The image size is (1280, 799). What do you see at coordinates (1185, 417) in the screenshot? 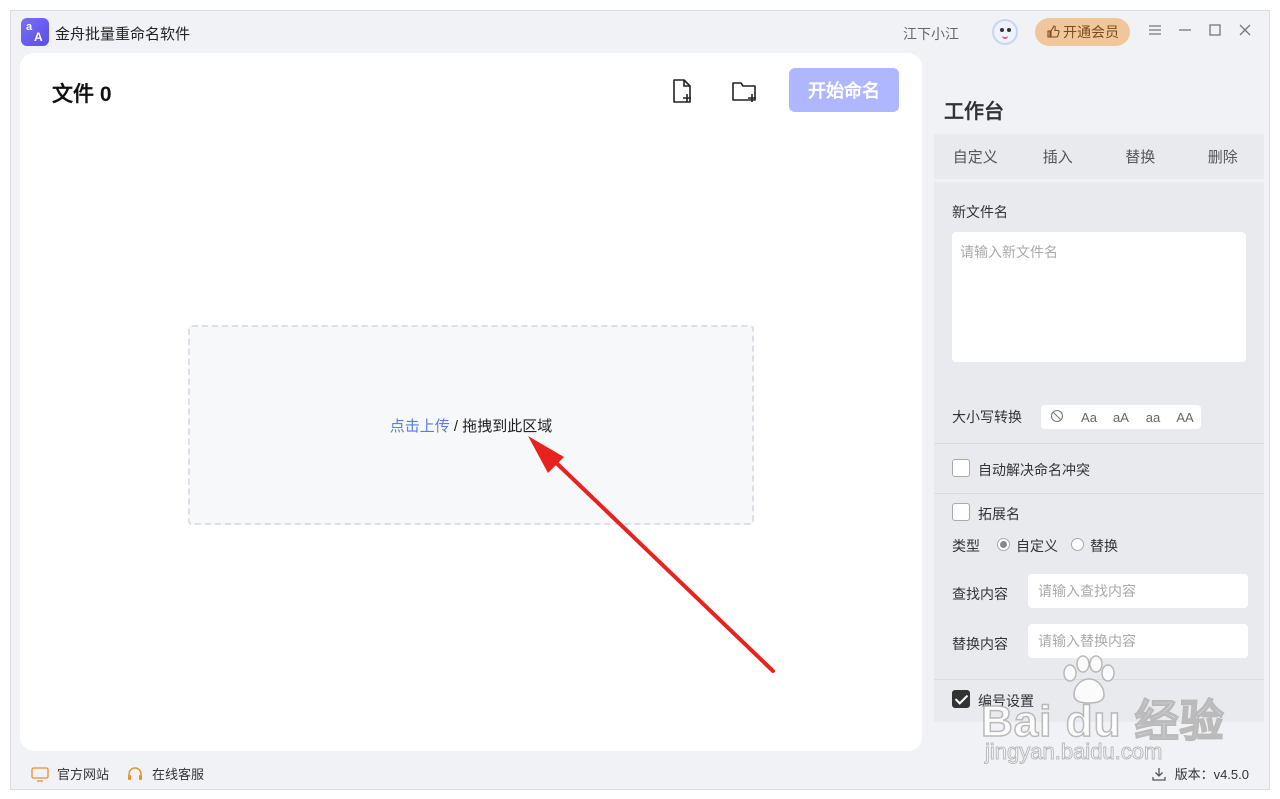
I see `case-option-upper: AA` at bounding box center [1185, 417].